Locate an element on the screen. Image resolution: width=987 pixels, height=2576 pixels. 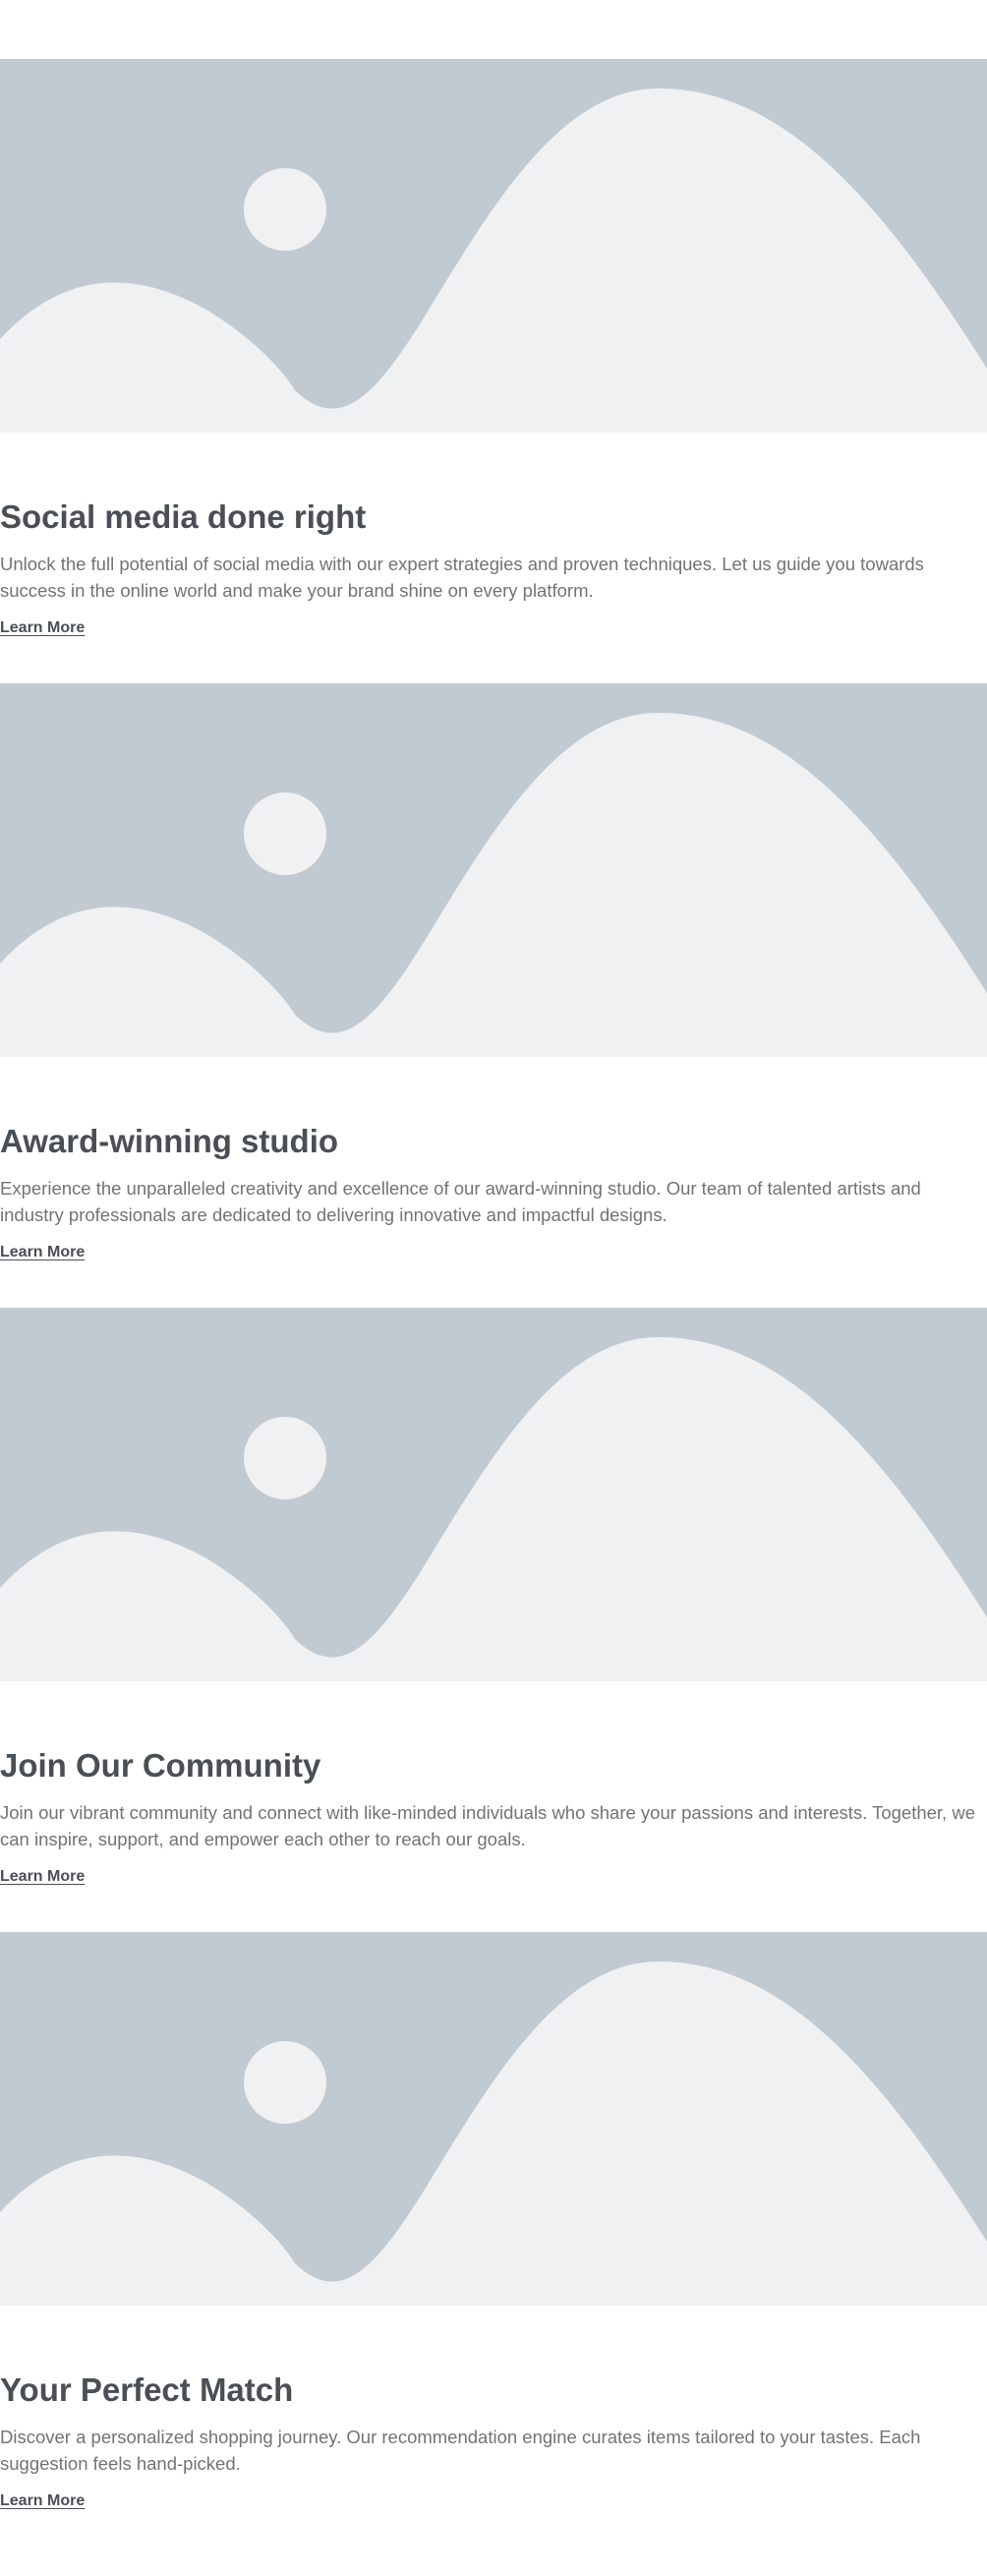
feature-title: Join Our Community is located at coordinates (160, 1765).